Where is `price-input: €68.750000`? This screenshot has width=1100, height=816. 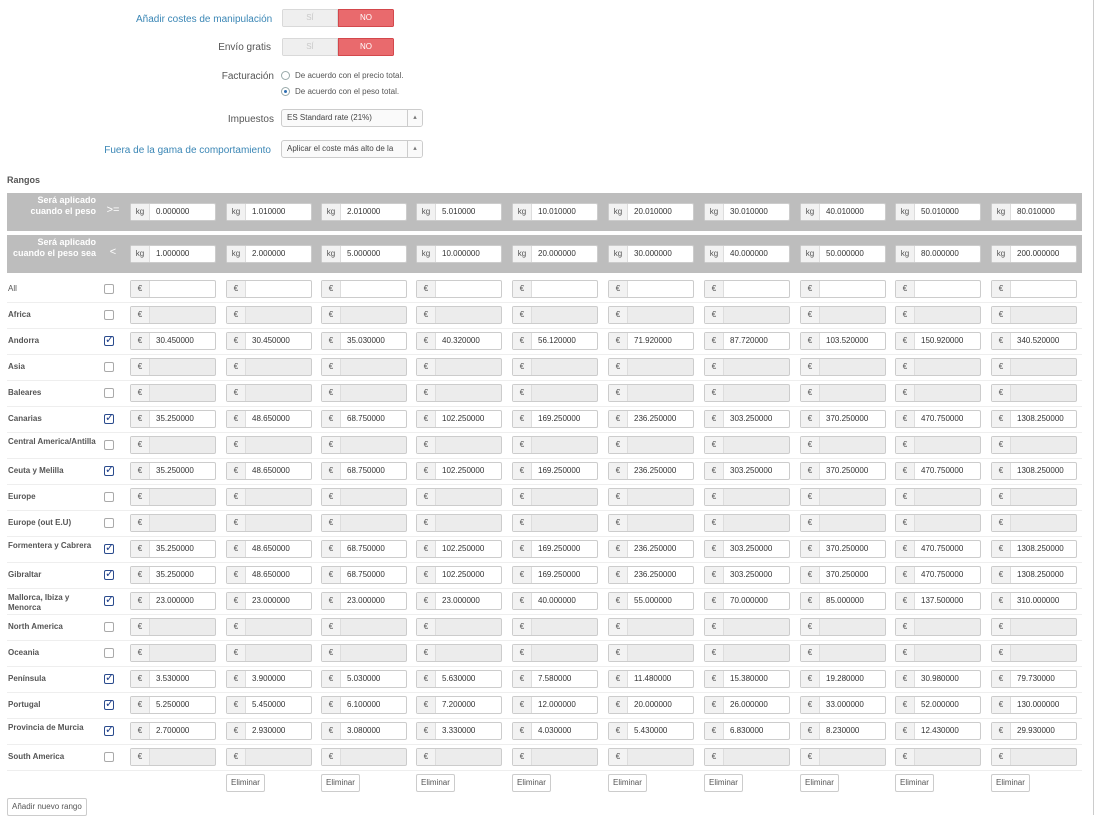
price-input: €68.750000 is located at coordinates (364, 575).